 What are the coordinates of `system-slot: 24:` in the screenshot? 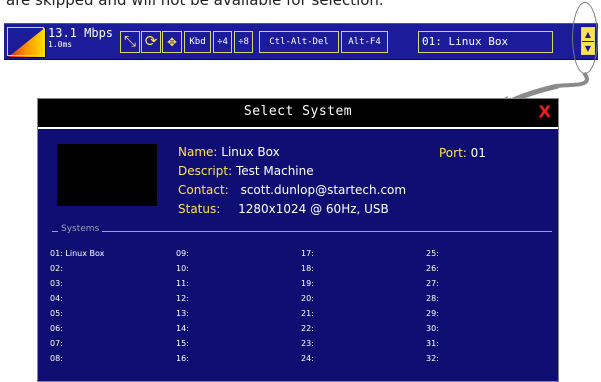 It's located at (307, 358).